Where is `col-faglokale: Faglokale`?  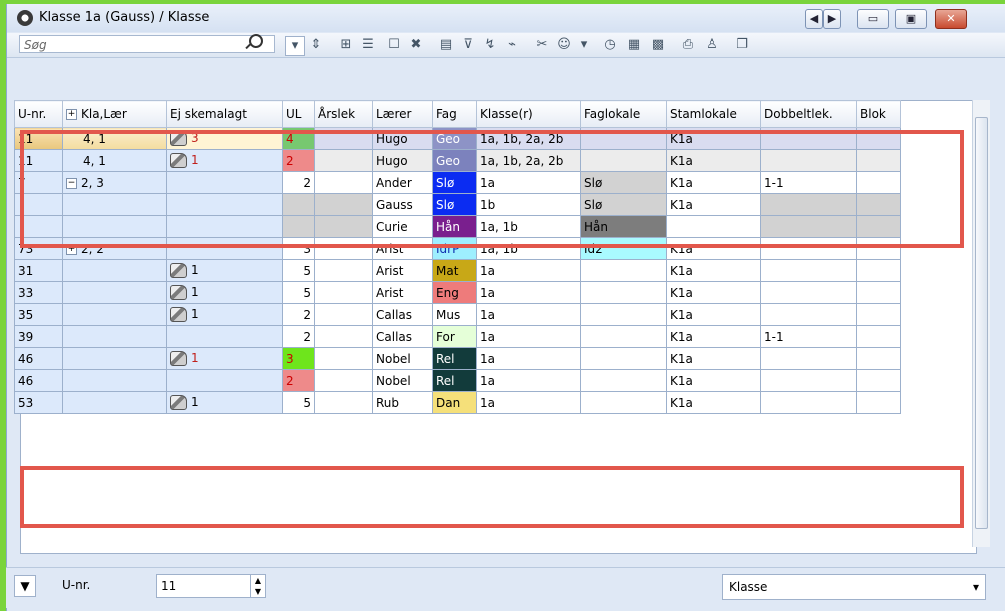
col-faglokale: Faglokale is located at coordinates (623, 114).